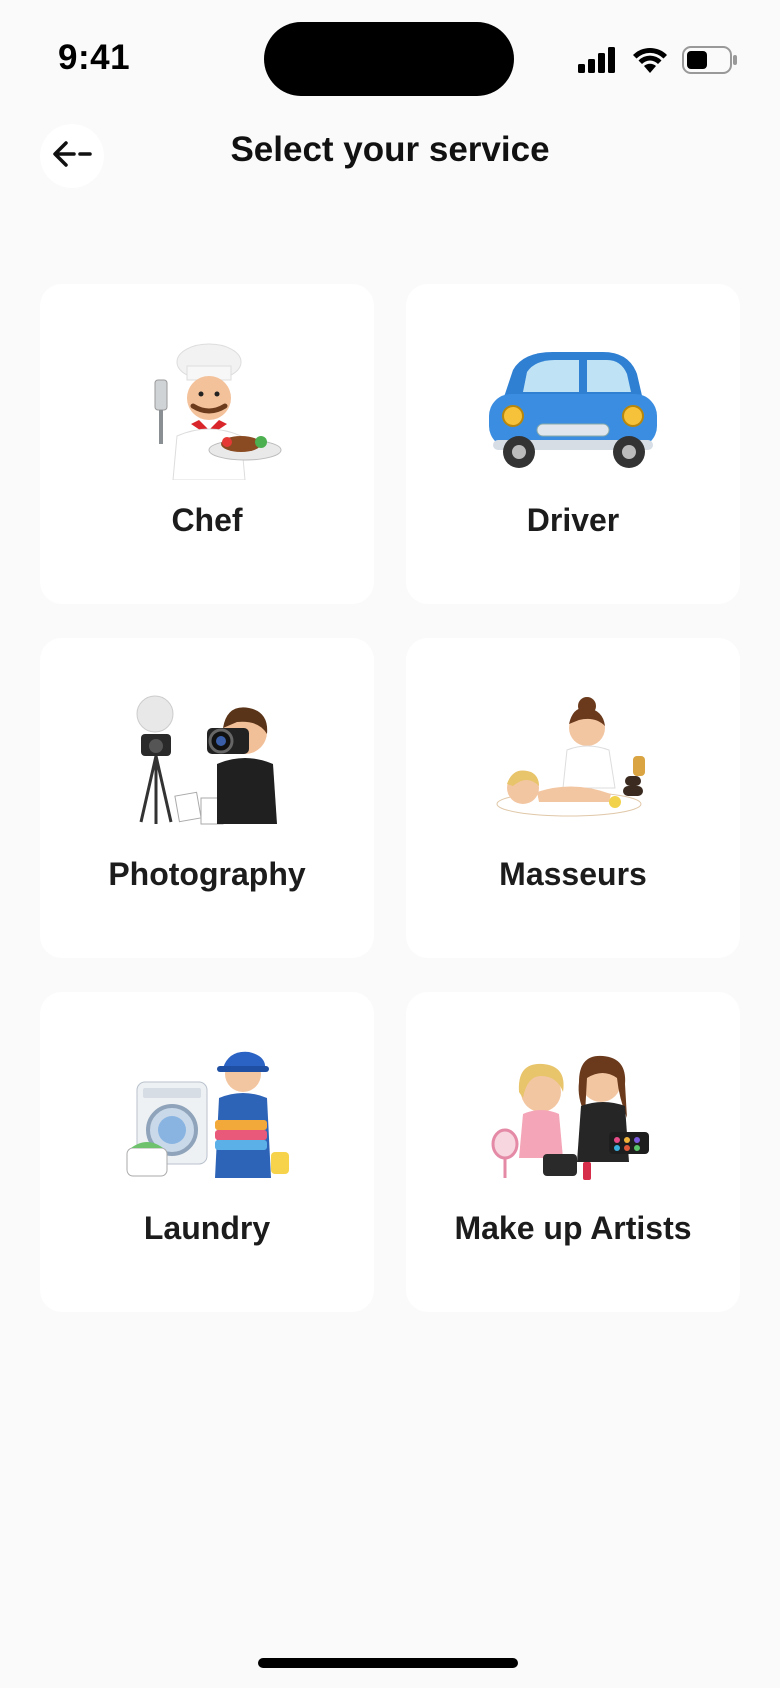  I want to click on service-label: Driver, so click(573, 520).